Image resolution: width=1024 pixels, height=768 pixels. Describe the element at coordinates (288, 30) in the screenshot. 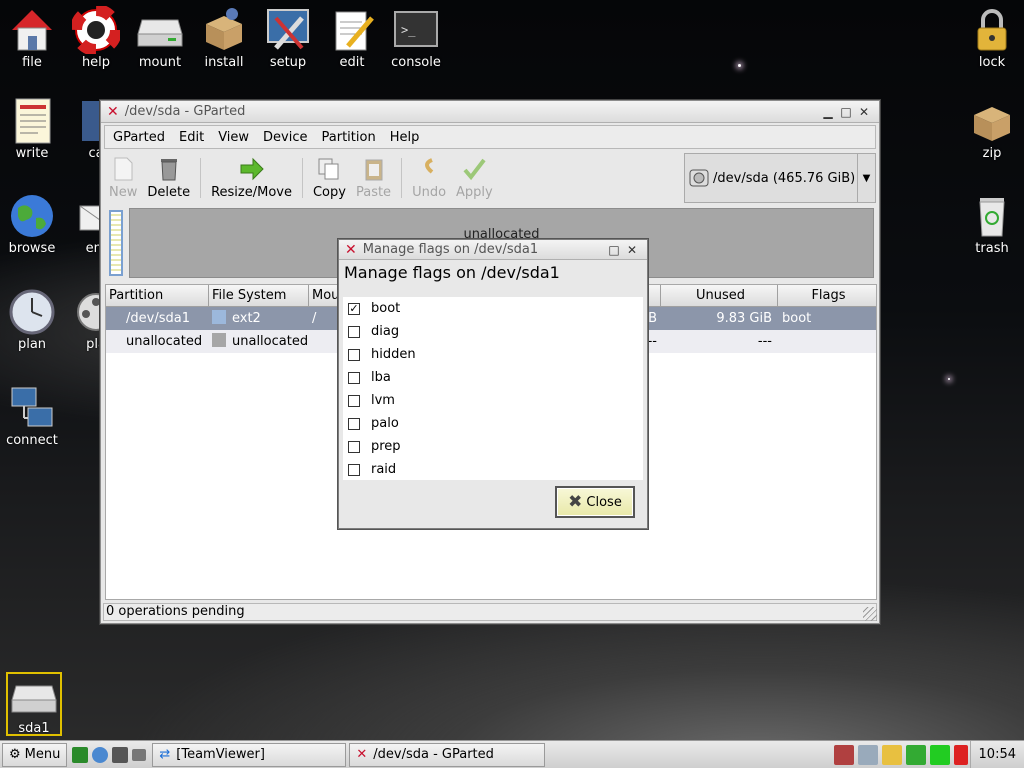

I see `tools-icon` at that location.